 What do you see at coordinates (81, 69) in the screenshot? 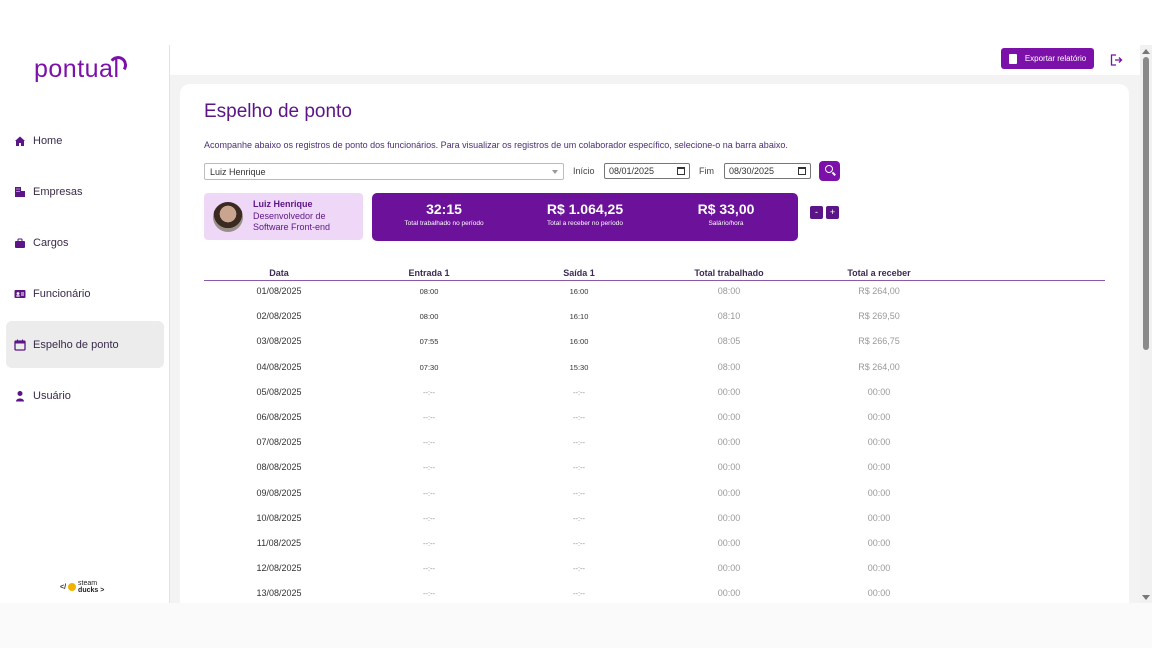
I see `app-logo: pontual` at bounding box center [81, 69].